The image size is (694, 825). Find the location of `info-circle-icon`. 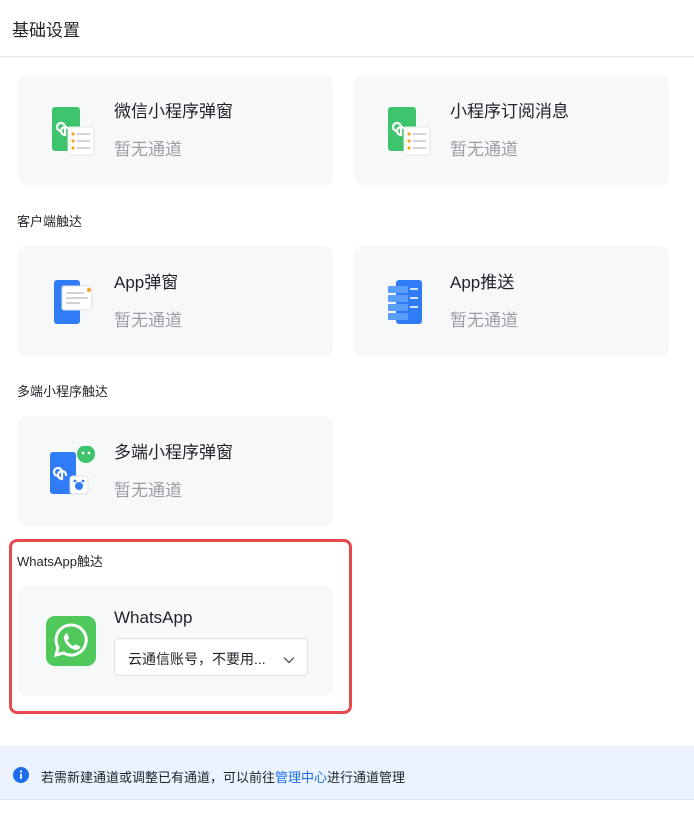

info-circle-icon is located at coordinates (21, 775).